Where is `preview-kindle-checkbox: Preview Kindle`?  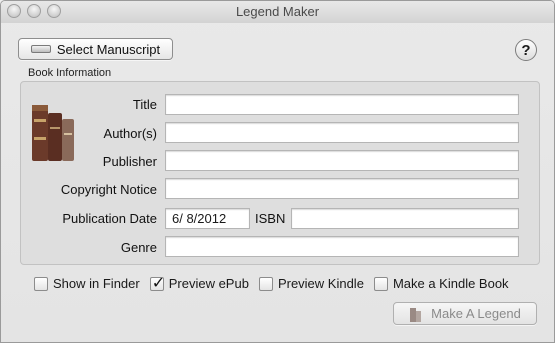 preview-kindle-checkbox: Preview Kindle is located at coordinates (311, 283).